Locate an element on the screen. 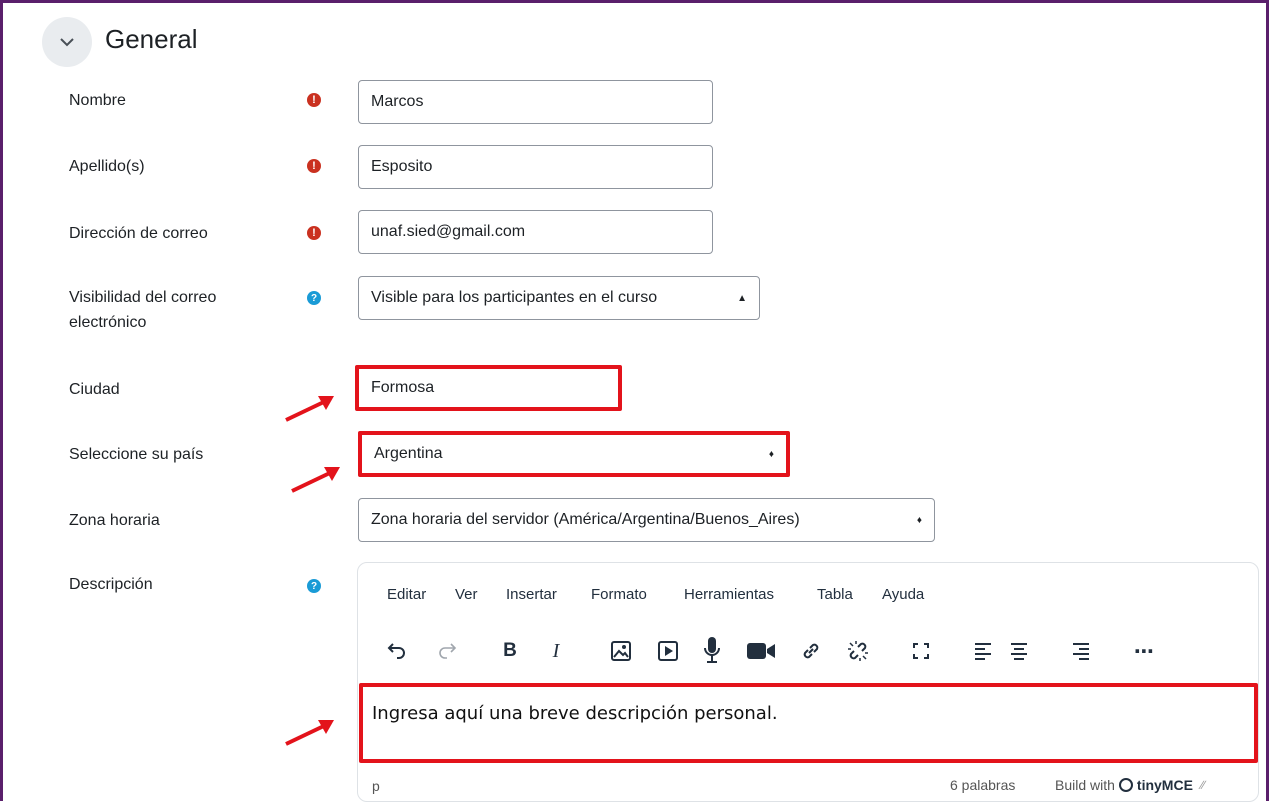  sort-caret-icon: ▲ is located at coordinates (742, 298).